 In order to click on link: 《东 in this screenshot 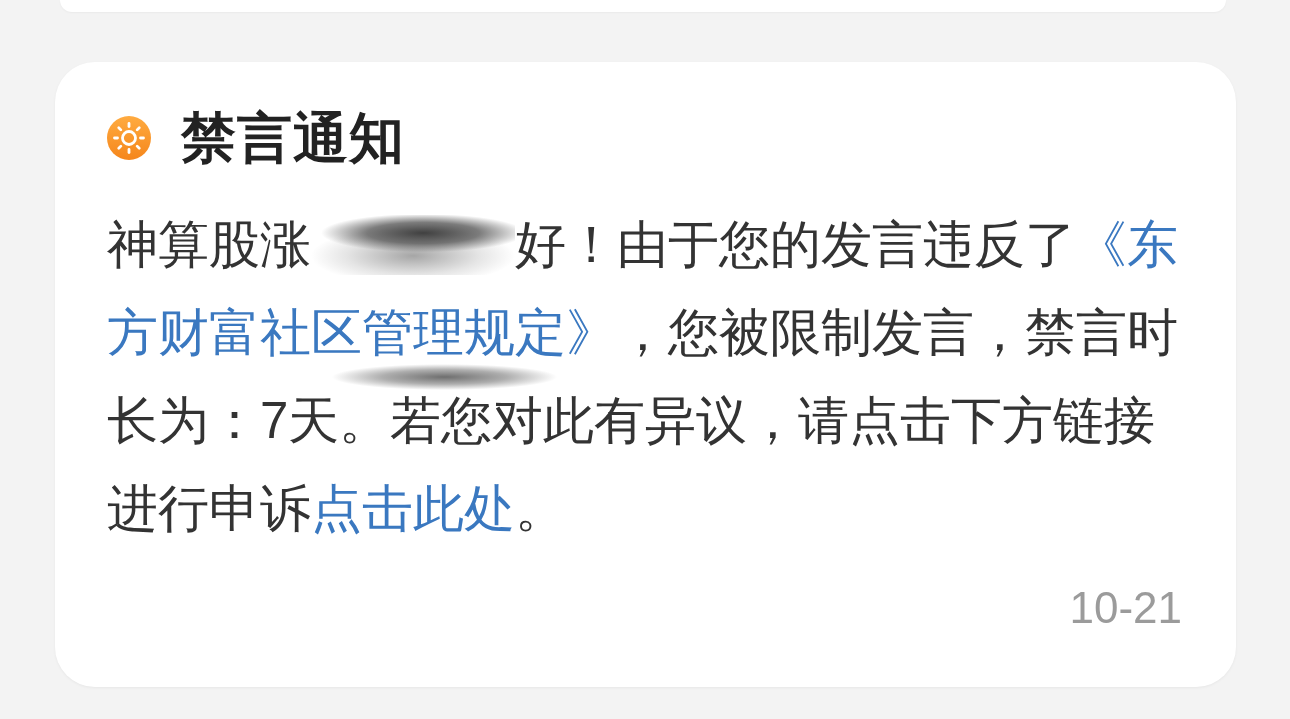, I will do `click(1127, 245)`.